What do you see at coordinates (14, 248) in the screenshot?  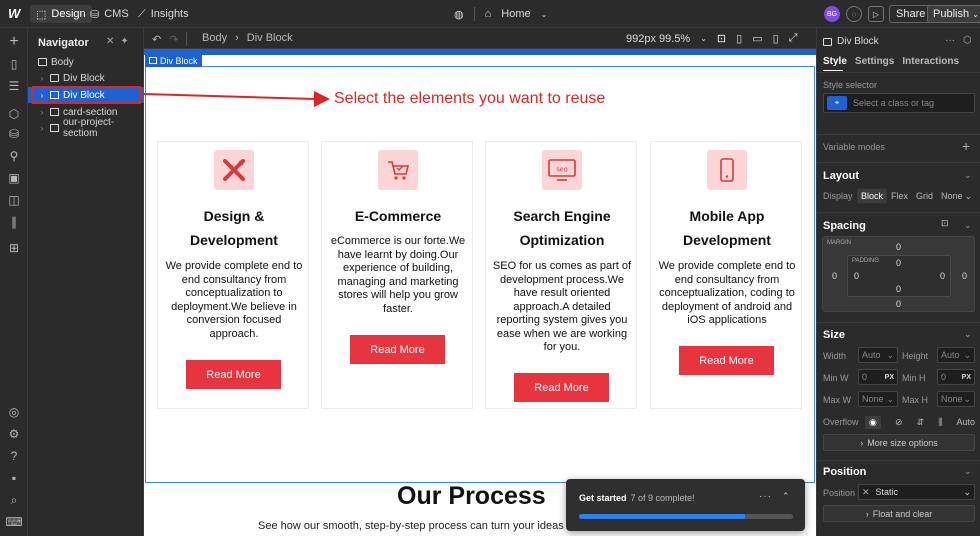 I see `apps-icon: ⊞` at bounding box center [14, 248].